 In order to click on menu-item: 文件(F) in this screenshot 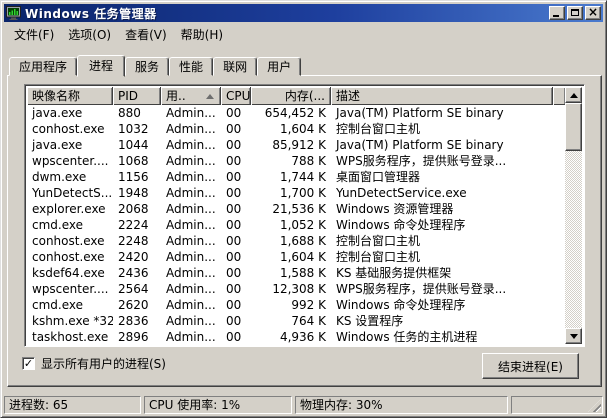, I will do `click(34, 34)`.